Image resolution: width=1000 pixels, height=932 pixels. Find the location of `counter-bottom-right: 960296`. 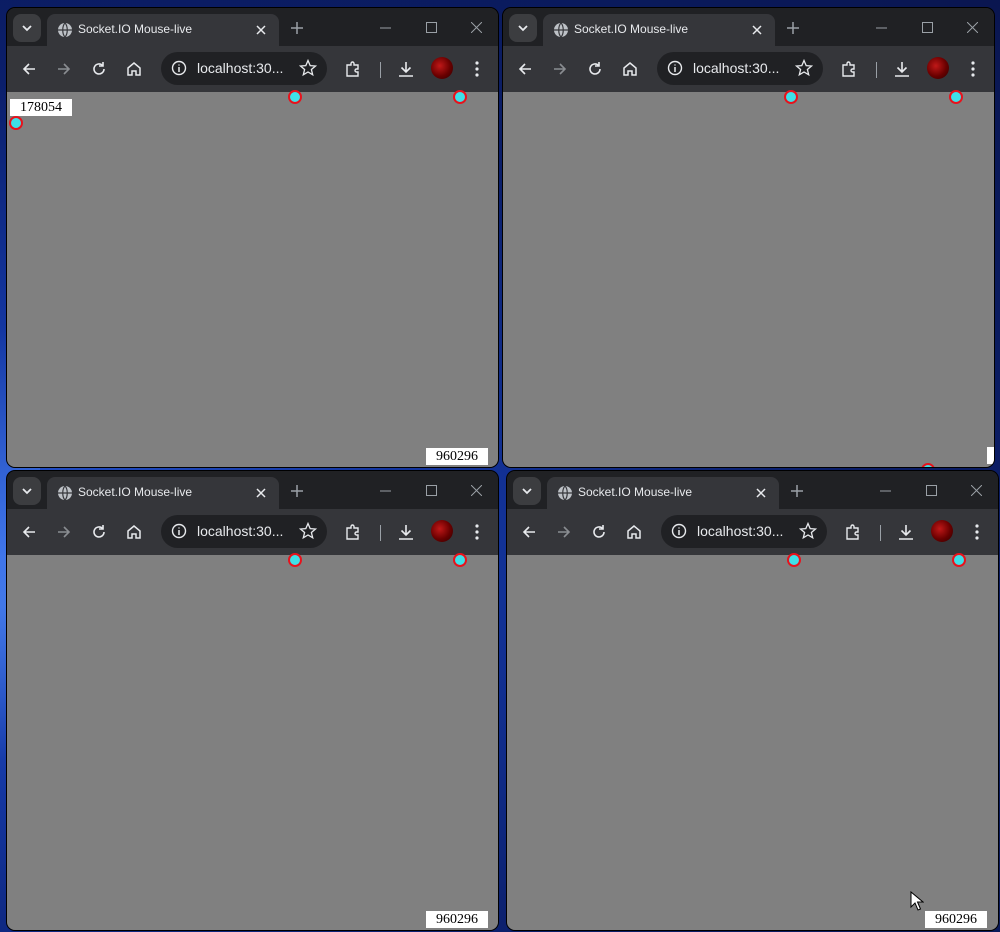

counter-bottom-right: 960296 is located at coordinates (457, 456).